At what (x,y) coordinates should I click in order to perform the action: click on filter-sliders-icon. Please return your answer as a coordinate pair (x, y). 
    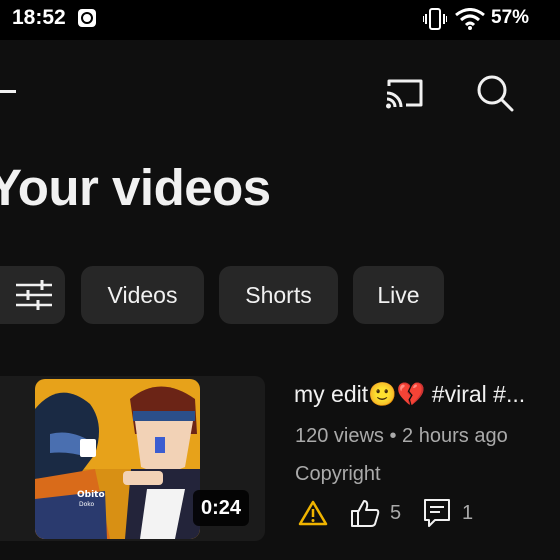
    Looking at the image, I should click on (33, 295).